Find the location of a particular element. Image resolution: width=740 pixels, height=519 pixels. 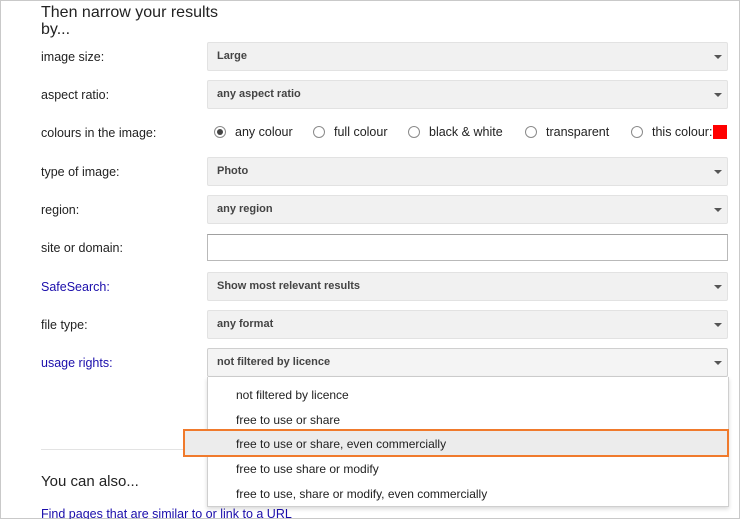

aspect-ratio-label: aspect ratio: is located at coordinates (75, 95).